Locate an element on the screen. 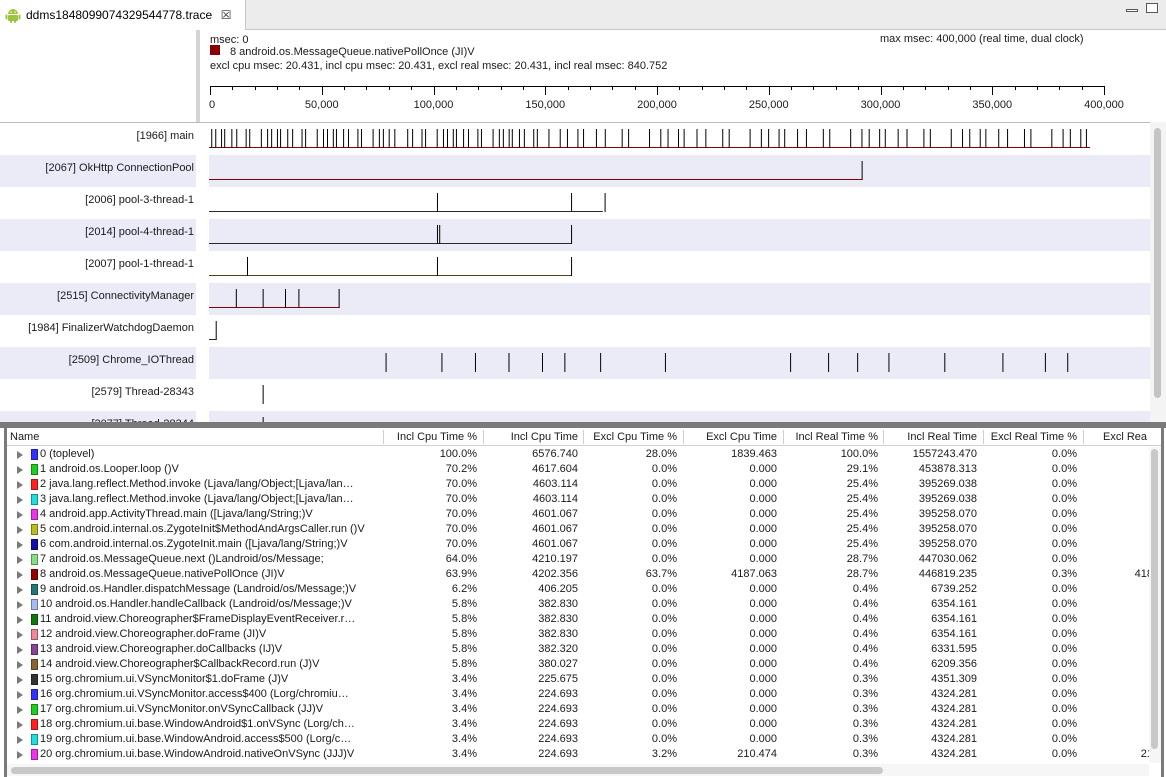 Image resolution: width=1166 pixels, height=777 pixels. table-vertical-scrollbar is located at coordinates (1155, 605).